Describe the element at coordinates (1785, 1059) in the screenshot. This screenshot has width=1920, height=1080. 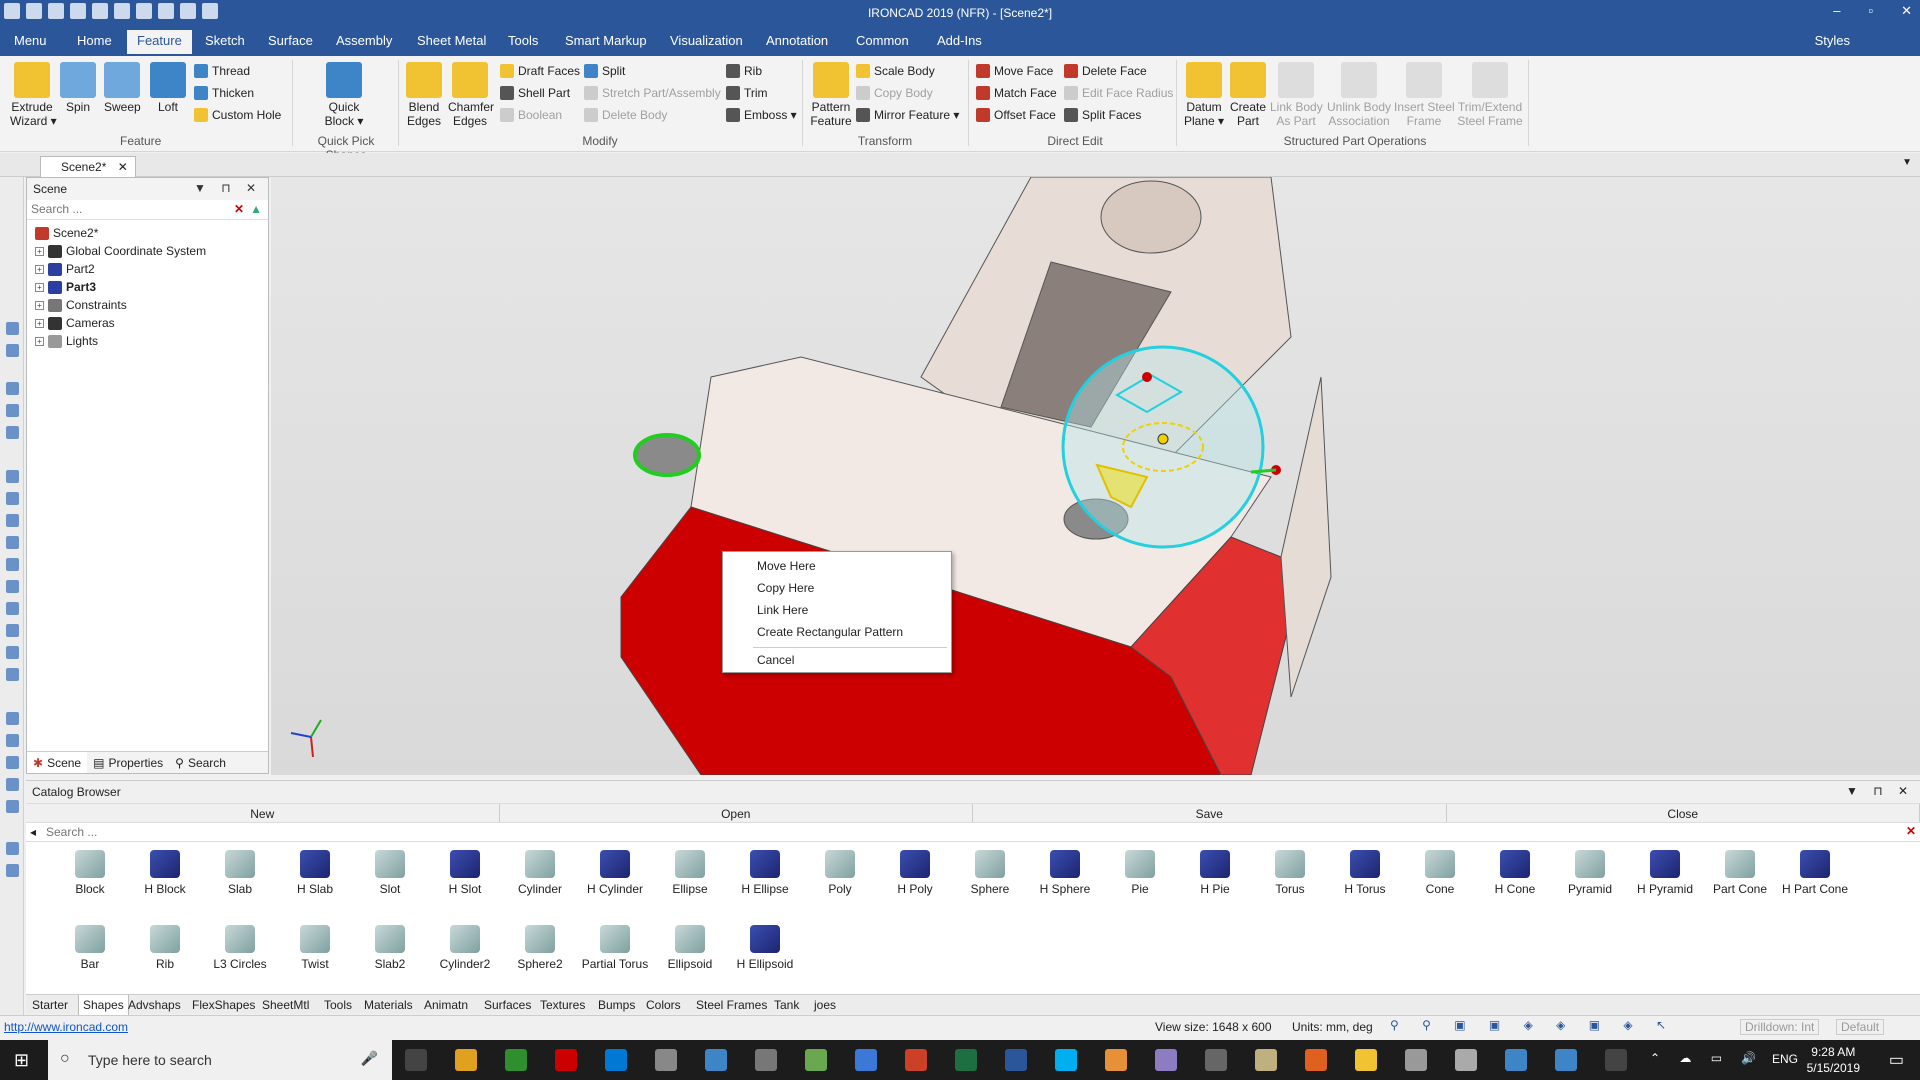
I see `language-indicator: ENG` at that location.